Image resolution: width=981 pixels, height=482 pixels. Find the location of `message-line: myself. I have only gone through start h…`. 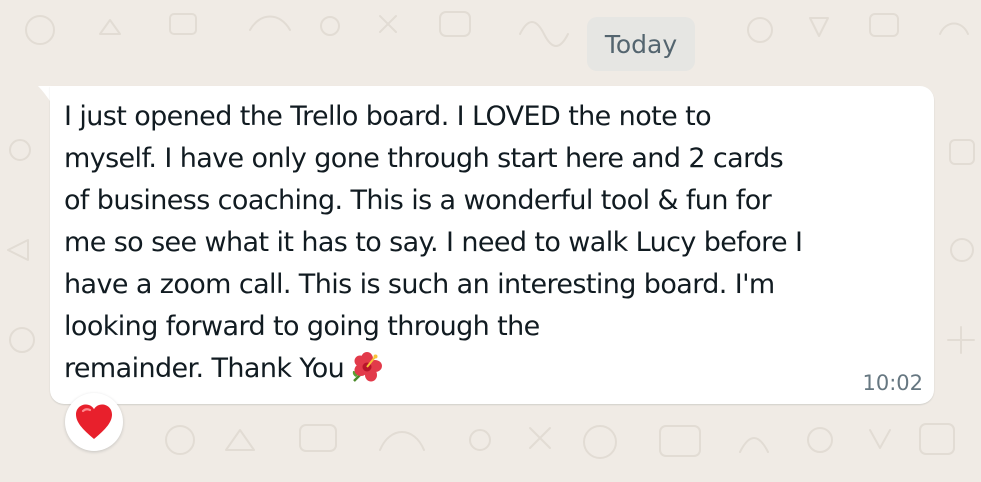

message-line: myself. I have only gone through start h… is located at coordinates (424, 158).